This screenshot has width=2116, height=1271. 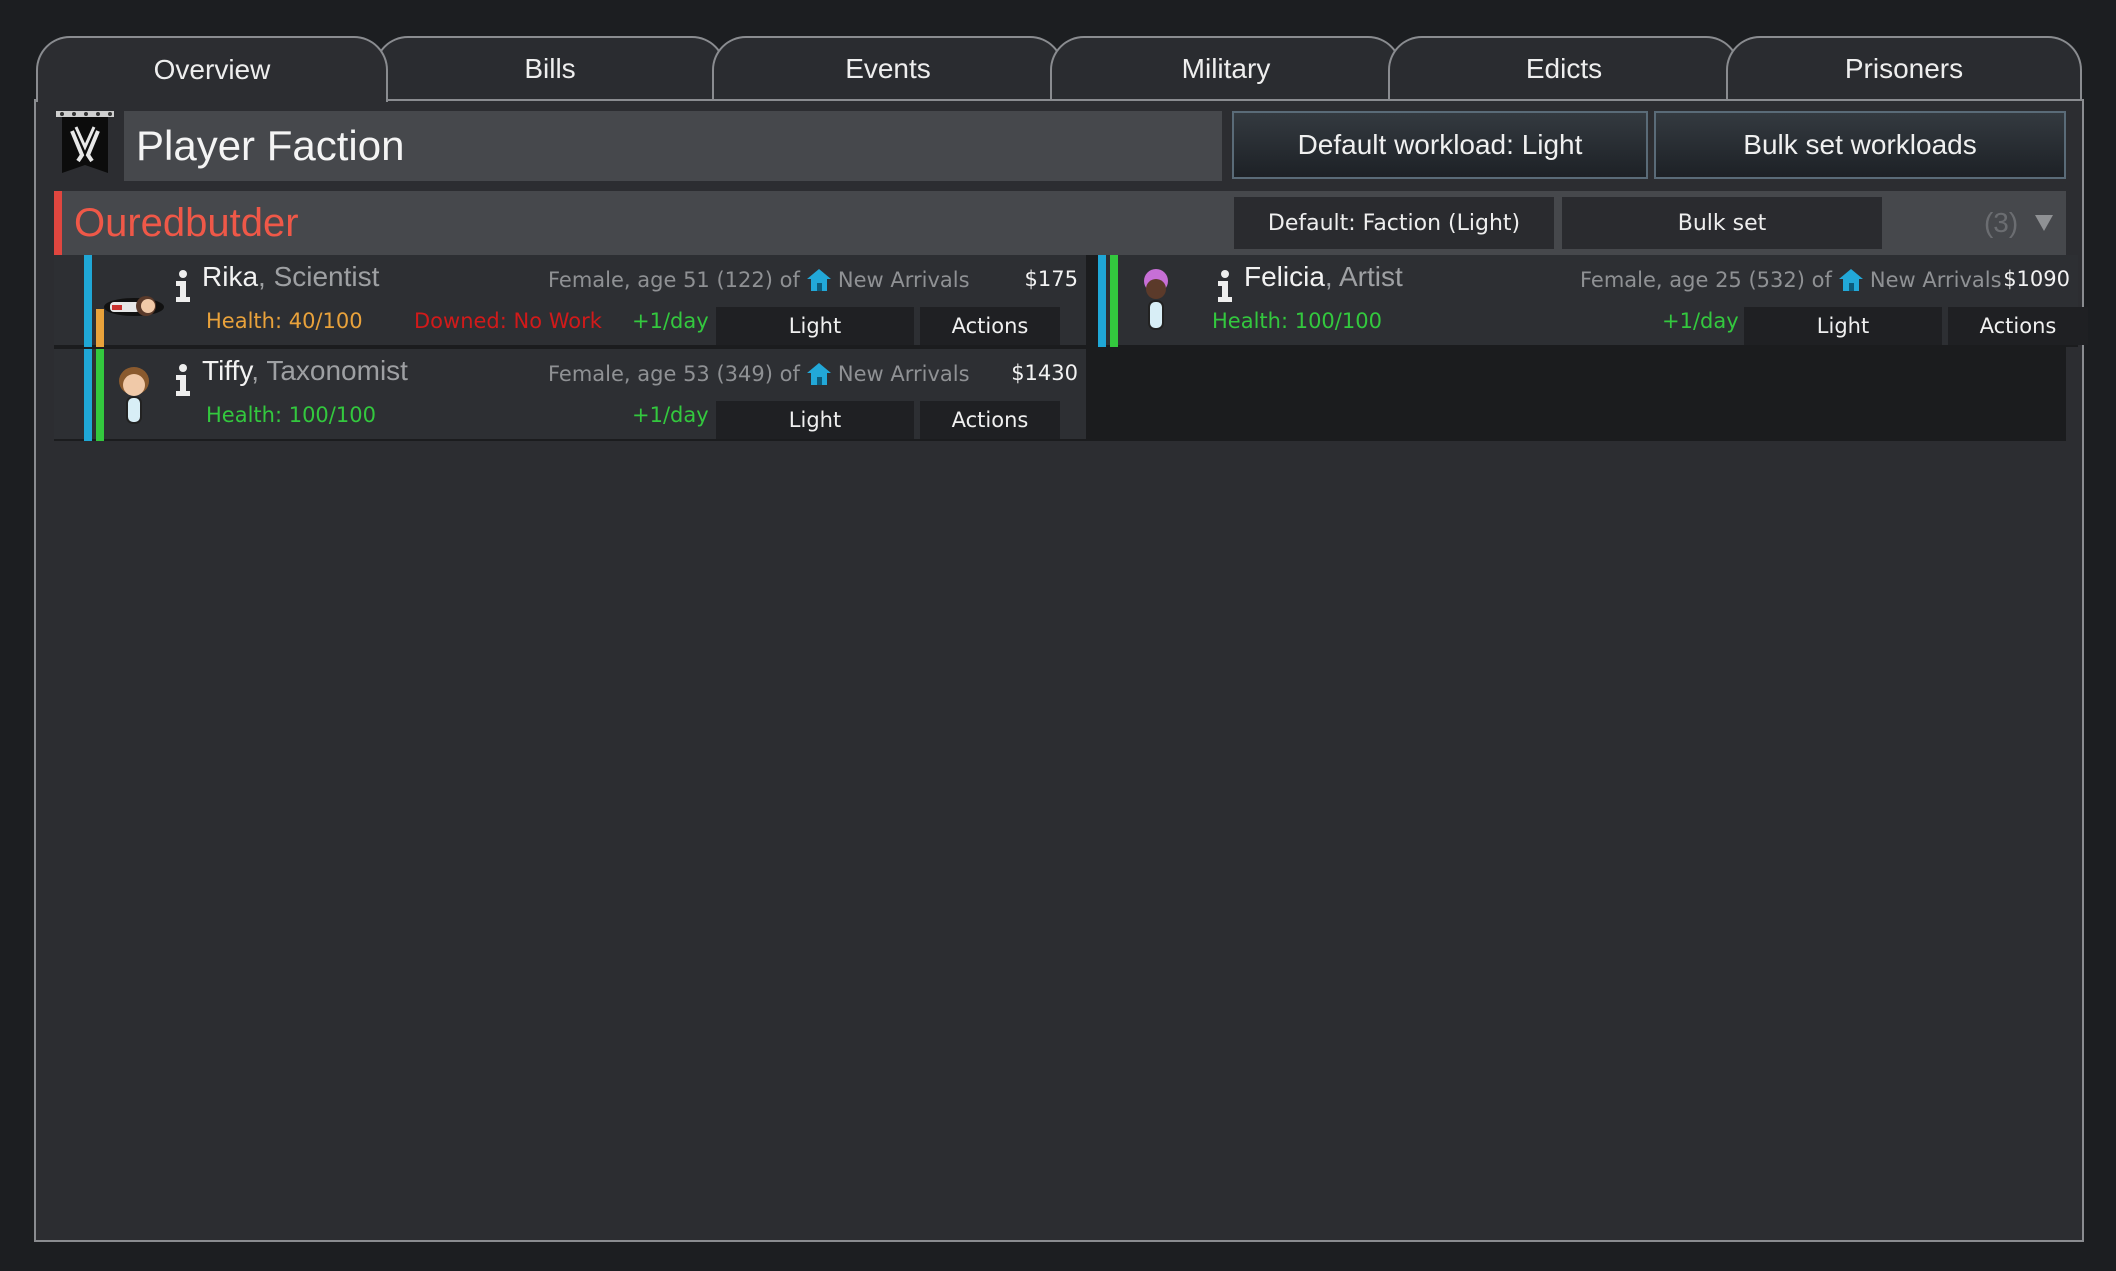 What do you see at coordinates (1114, 301) in the screenshot?
I see `health-bar` at bounding box center [1114, 301].